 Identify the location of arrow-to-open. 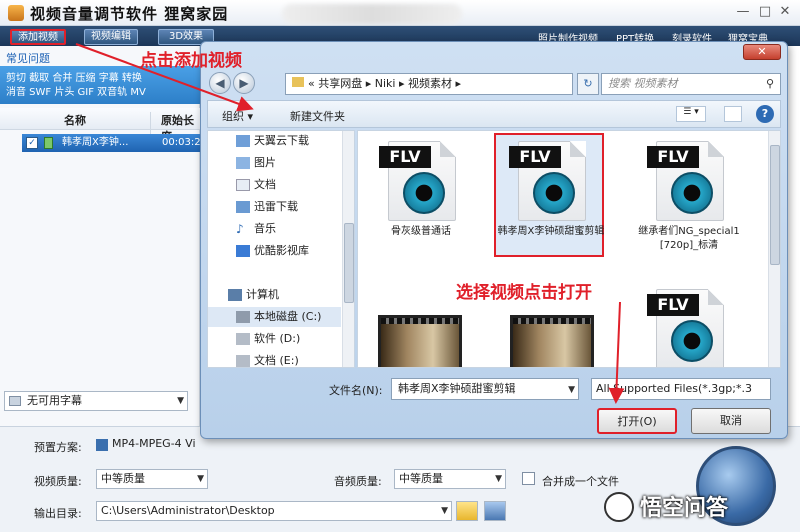
(616, 352).